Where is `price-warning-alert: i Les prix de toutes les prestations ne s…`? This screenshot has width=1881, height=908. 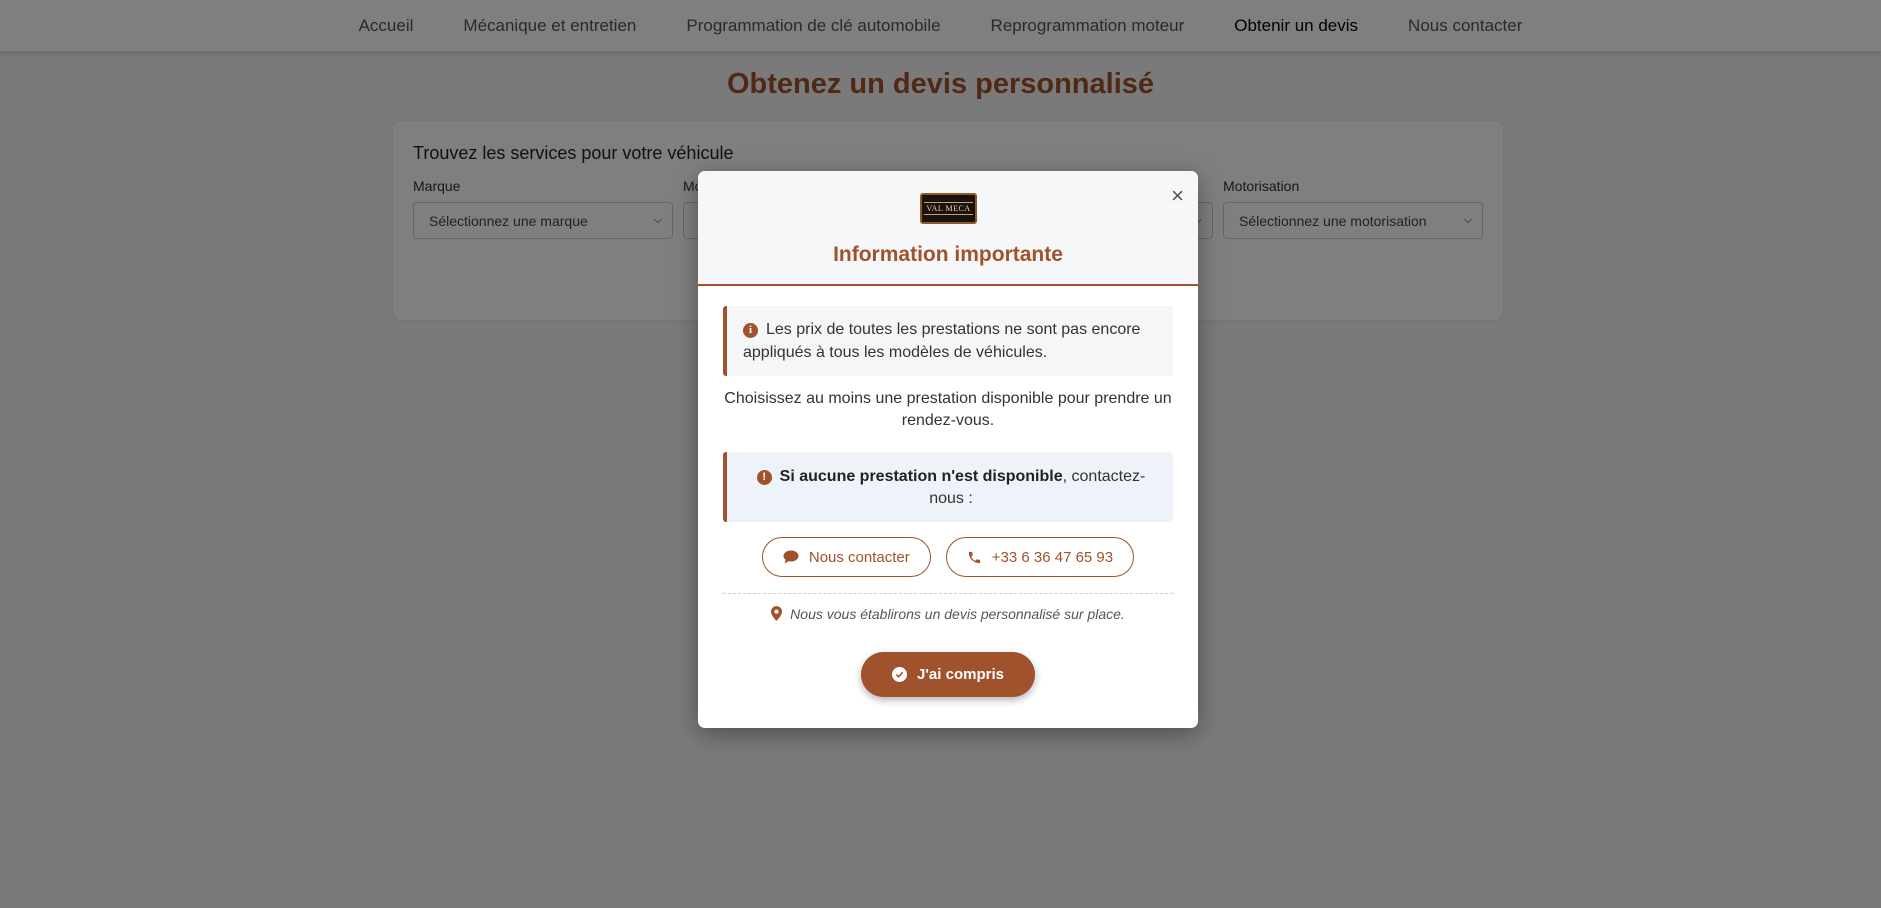 price-warning-alert: i Les prix de toutes les prestations ne s… is located at coordinates (948, 341).